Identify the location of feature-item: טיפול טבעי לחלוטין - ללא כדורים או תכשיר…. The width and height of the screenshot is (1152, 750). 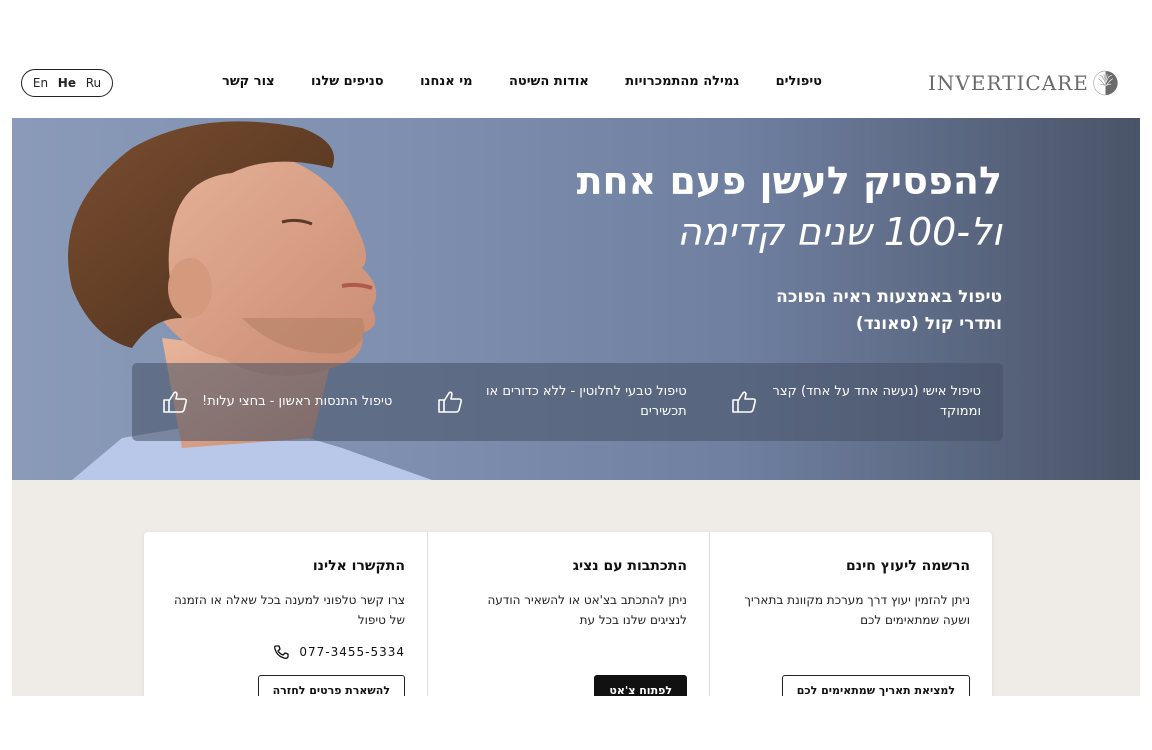
(562, 402).